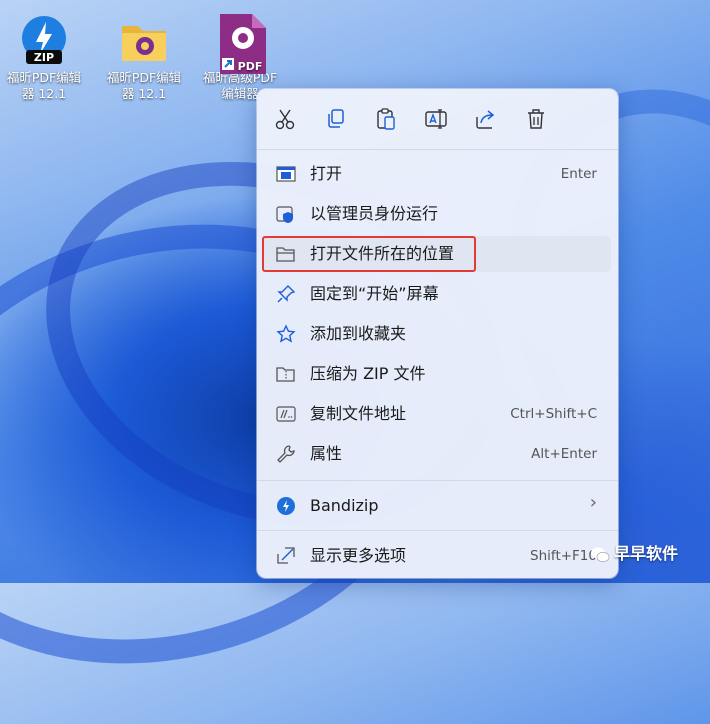 The width and height of the screenshot is (710, 724). What do you see at coordinates (286, 174) in the screenshot?
I see `open-icon` at bounding box center [286, 174].